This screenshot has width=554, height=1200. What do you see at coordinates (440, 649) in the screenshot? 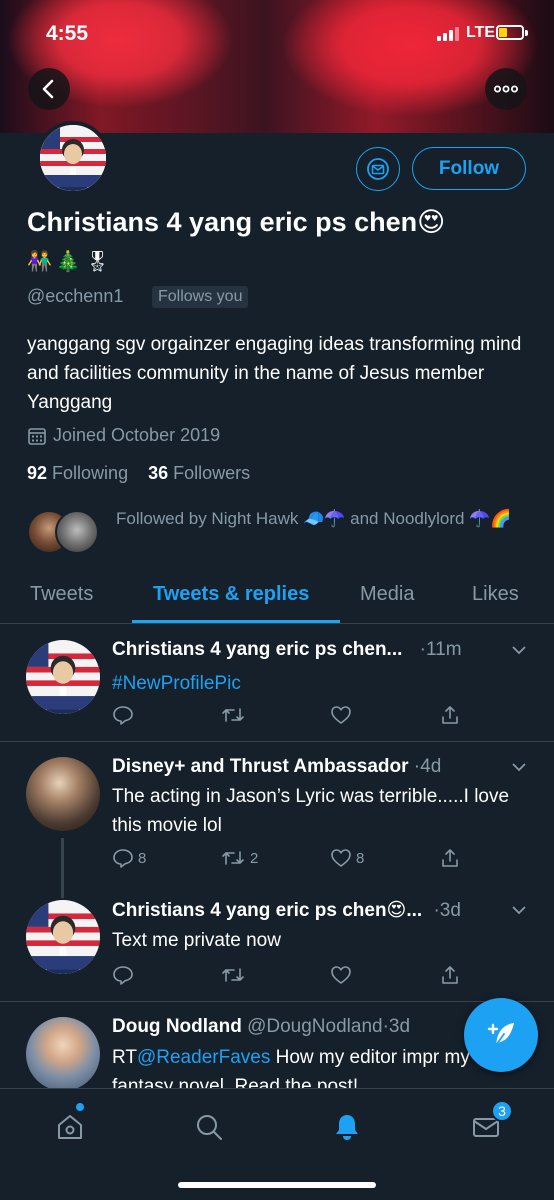
I see `tweet-time: ·11m` at bounding box center [440, 649].